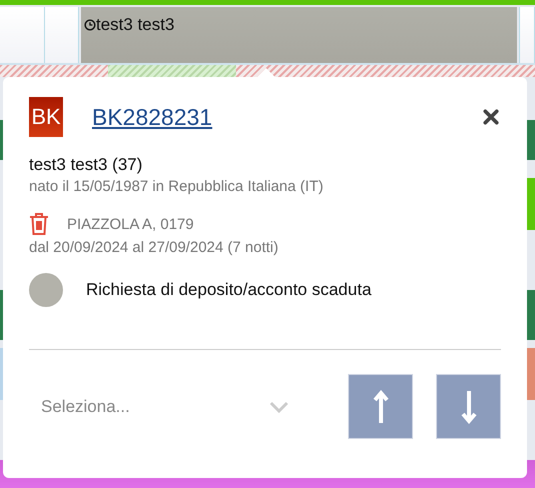 This screenshot has height=488, width=535. I want to click on arrow-up-icon, so click(380, 407).